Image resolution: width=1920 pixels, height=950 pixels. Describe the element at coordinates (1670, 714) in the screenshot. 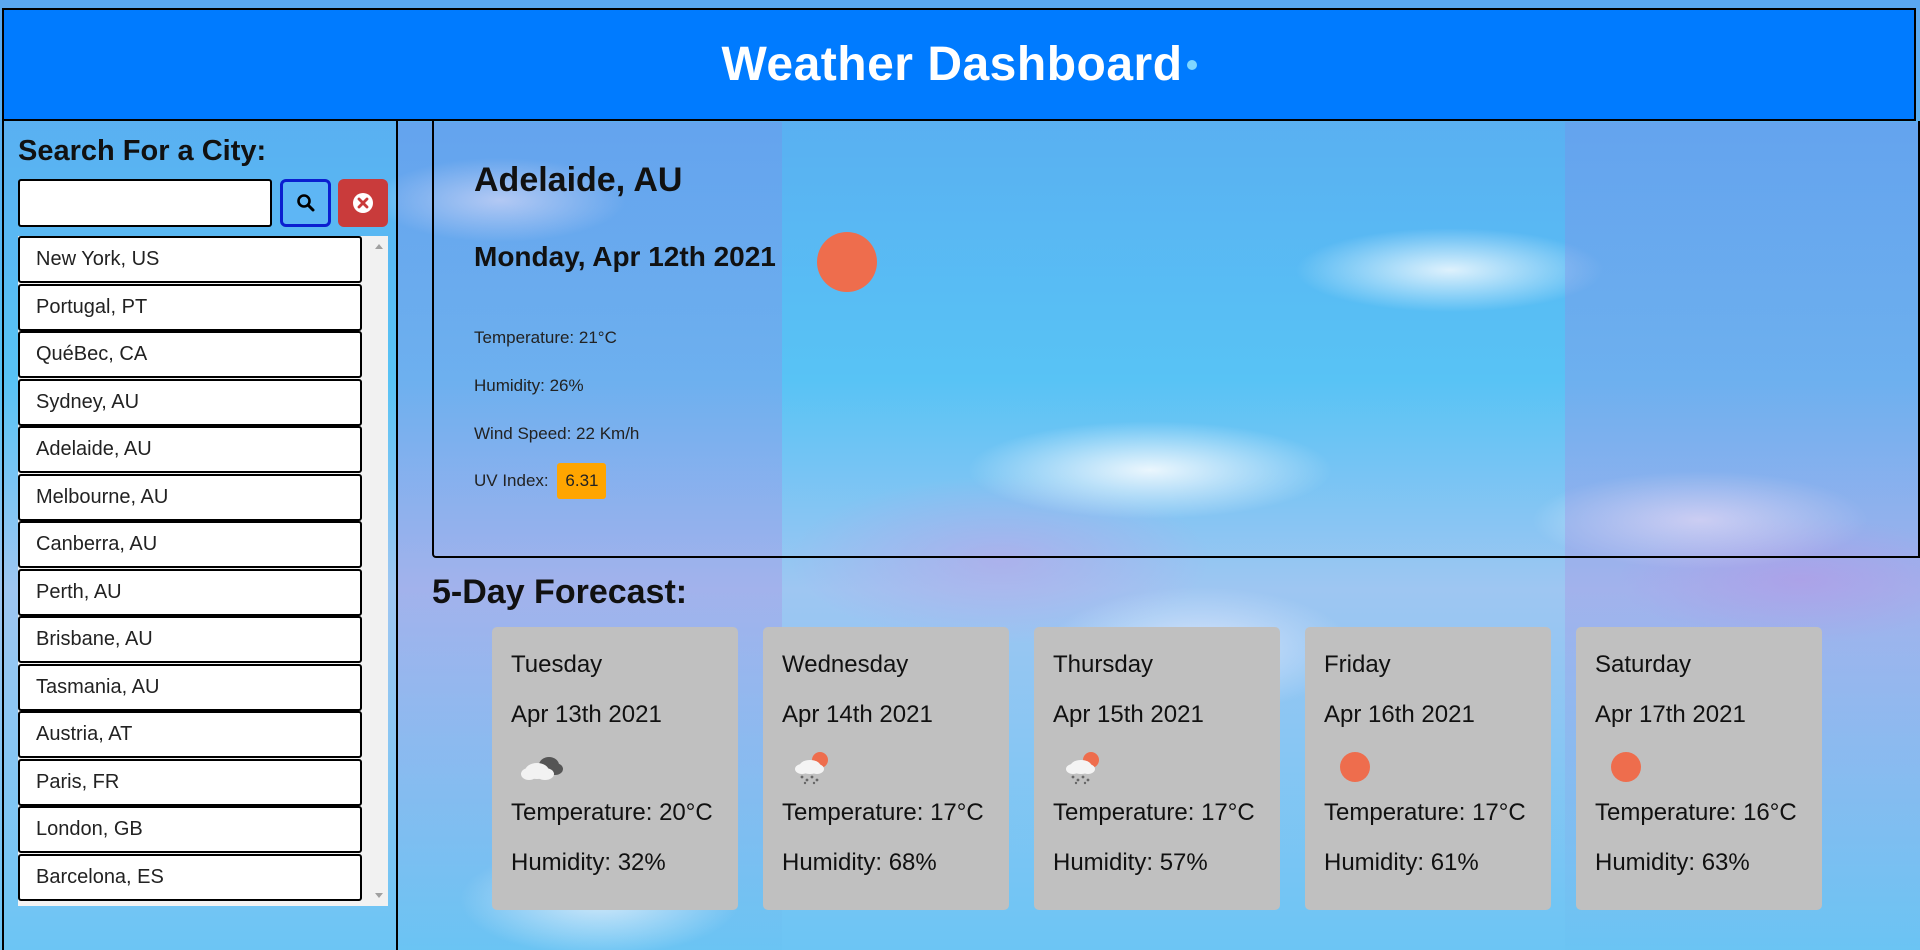

I see `forecast-date: Apr 17th 2021` at that location.